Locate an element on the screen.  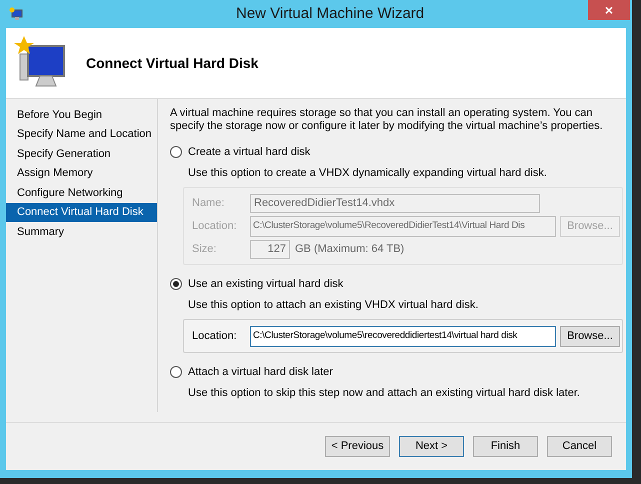
window-title: New Virtual Machine Wizard is located at coordinates (330, 14).